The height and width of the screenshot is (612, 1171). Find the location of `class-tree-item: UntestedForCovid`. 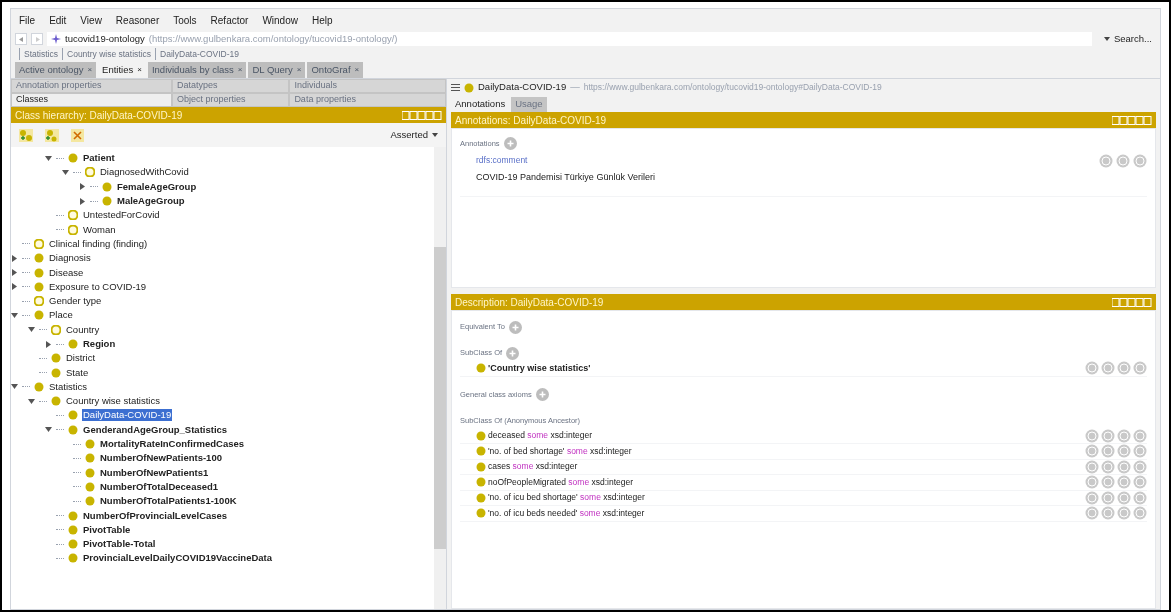

class-tree-item: UntestedForCovid is located at coordinates (121, 215).